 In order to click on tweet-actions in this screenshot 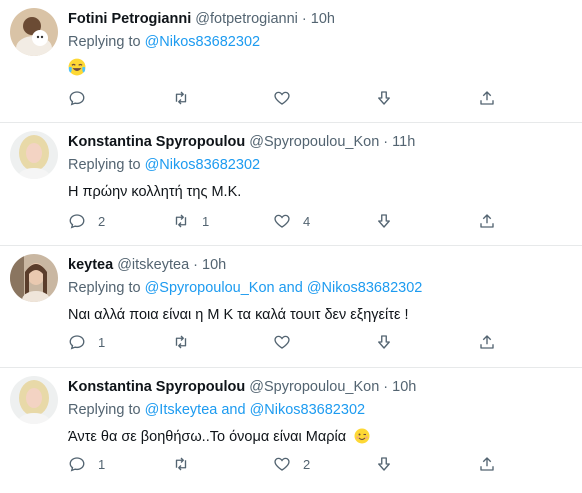, I will do `click(288, 98)`.